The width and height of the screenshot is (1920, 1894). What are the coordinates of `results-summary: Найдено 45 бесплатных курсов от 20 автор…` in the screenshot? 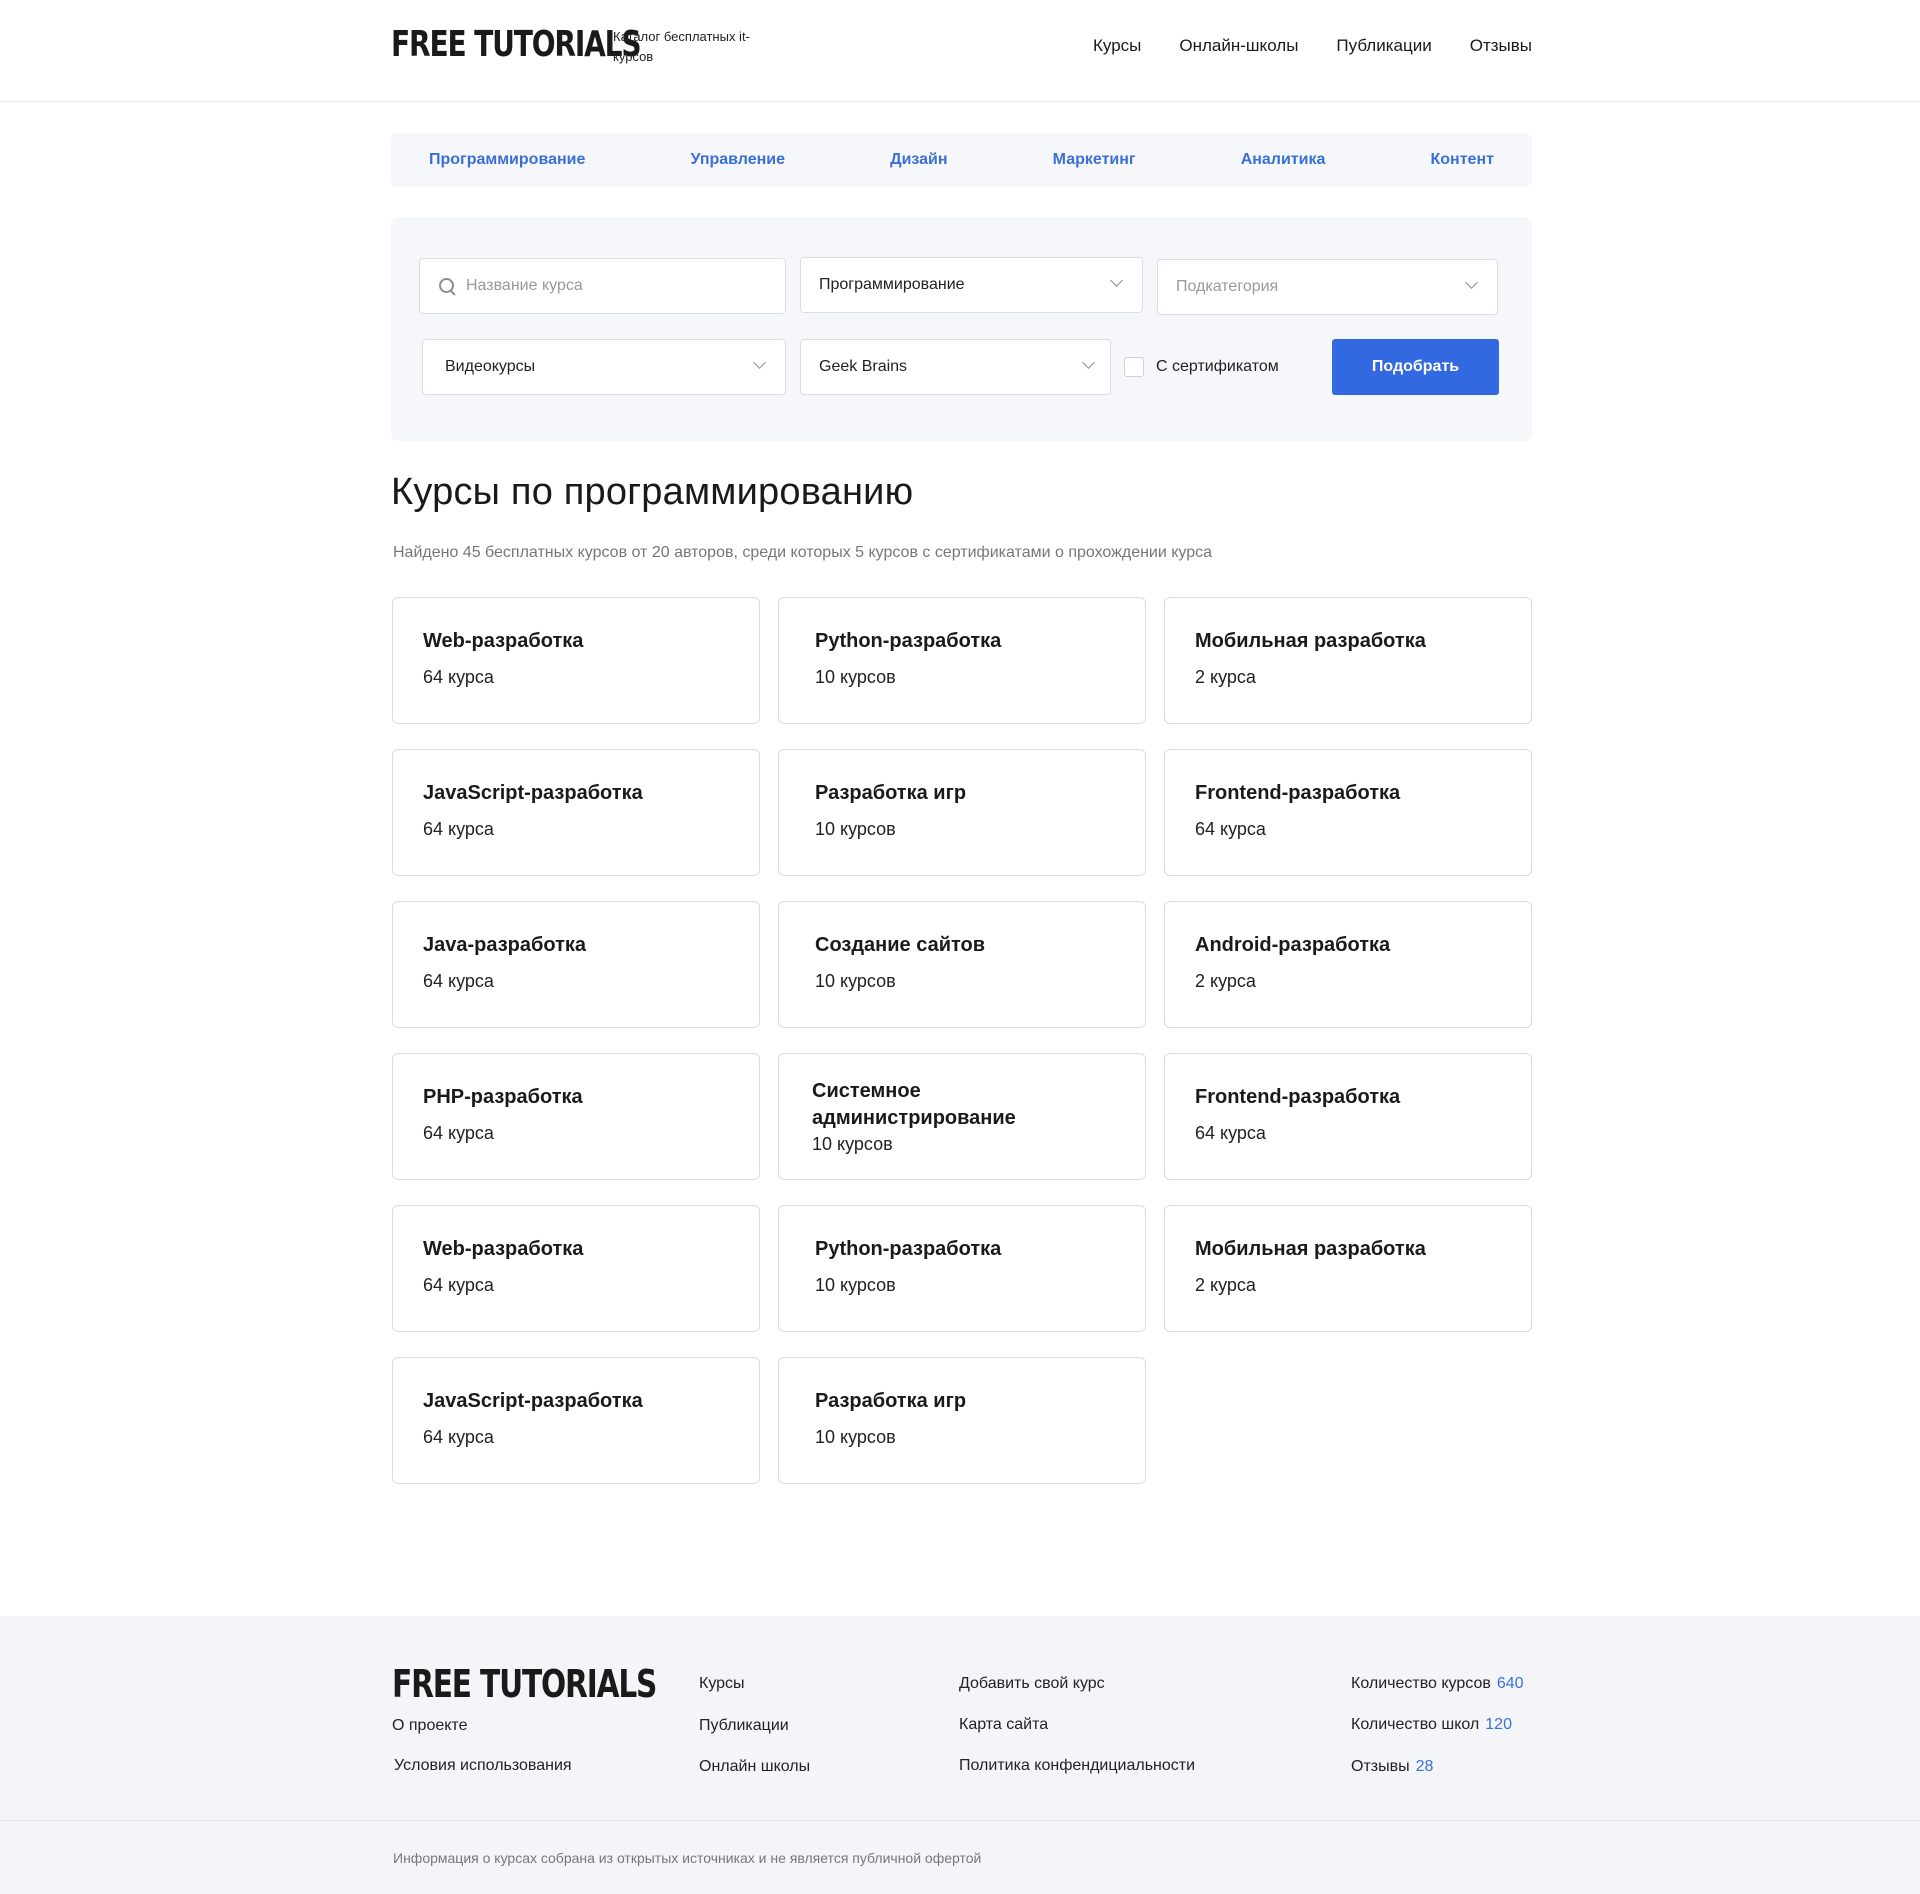 It's located at (803, 552).